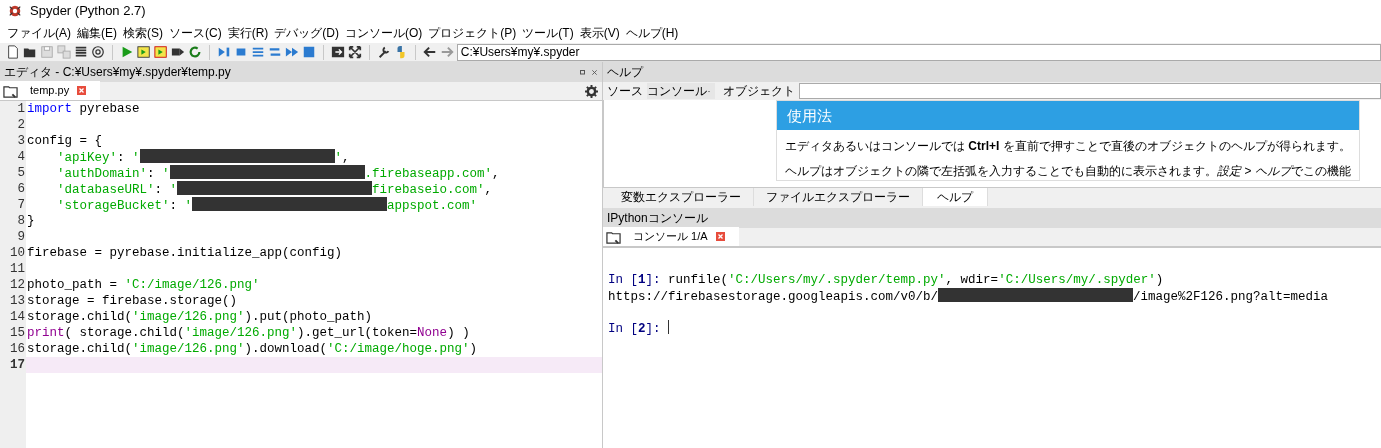 This screenshot has width=1381, height=448. Describe the element at coordinates (354, 52) in the screenshot. I see `fullscreen-icon` at that location.